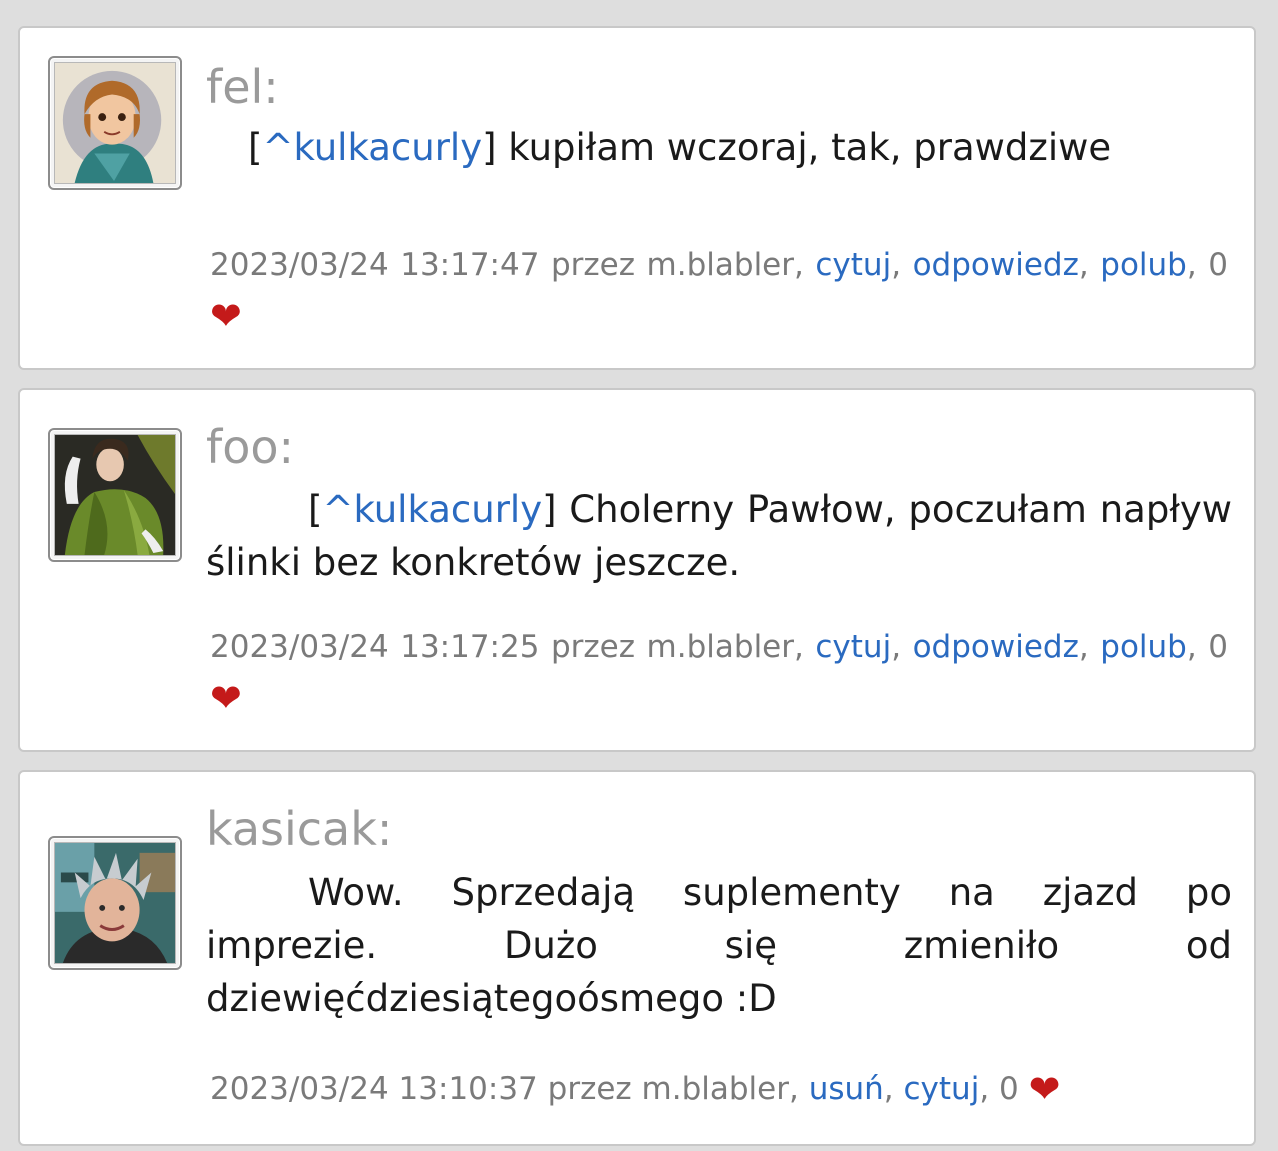 The height and width of the screenshot is (1151, 1278). I want to click on post-time: 13:10:37, so click(468, 1089).